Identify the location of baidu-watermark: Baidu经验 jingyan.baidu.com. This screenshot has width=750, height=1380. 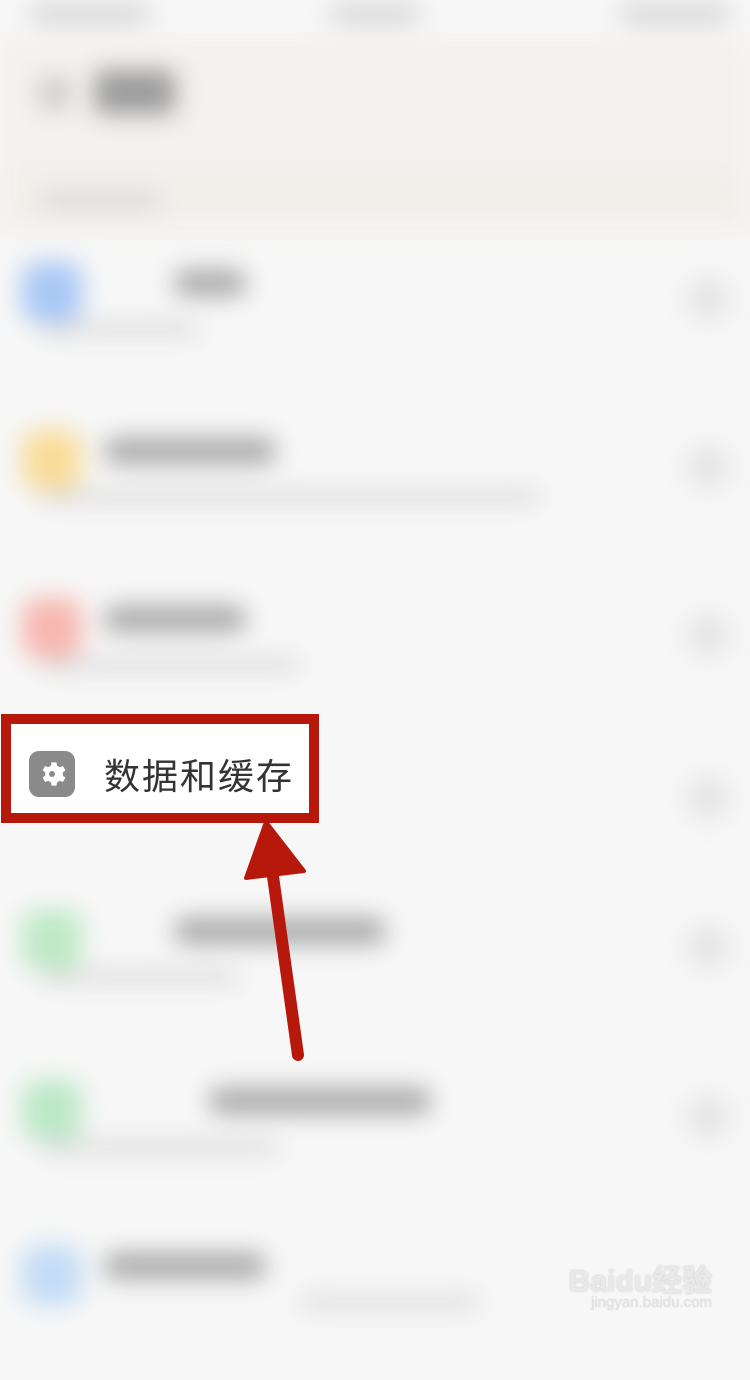
(640, 1286).